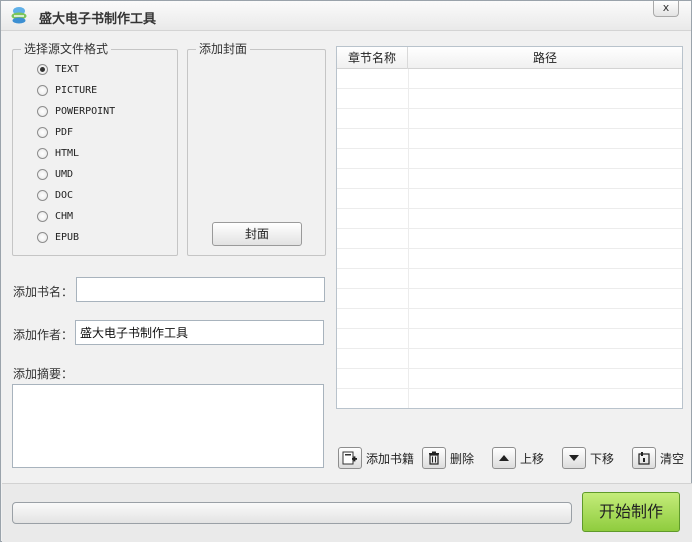 The image size is (692, 542). I want to click on source-format-legend: 选择源文件格式, so click(66, 49).